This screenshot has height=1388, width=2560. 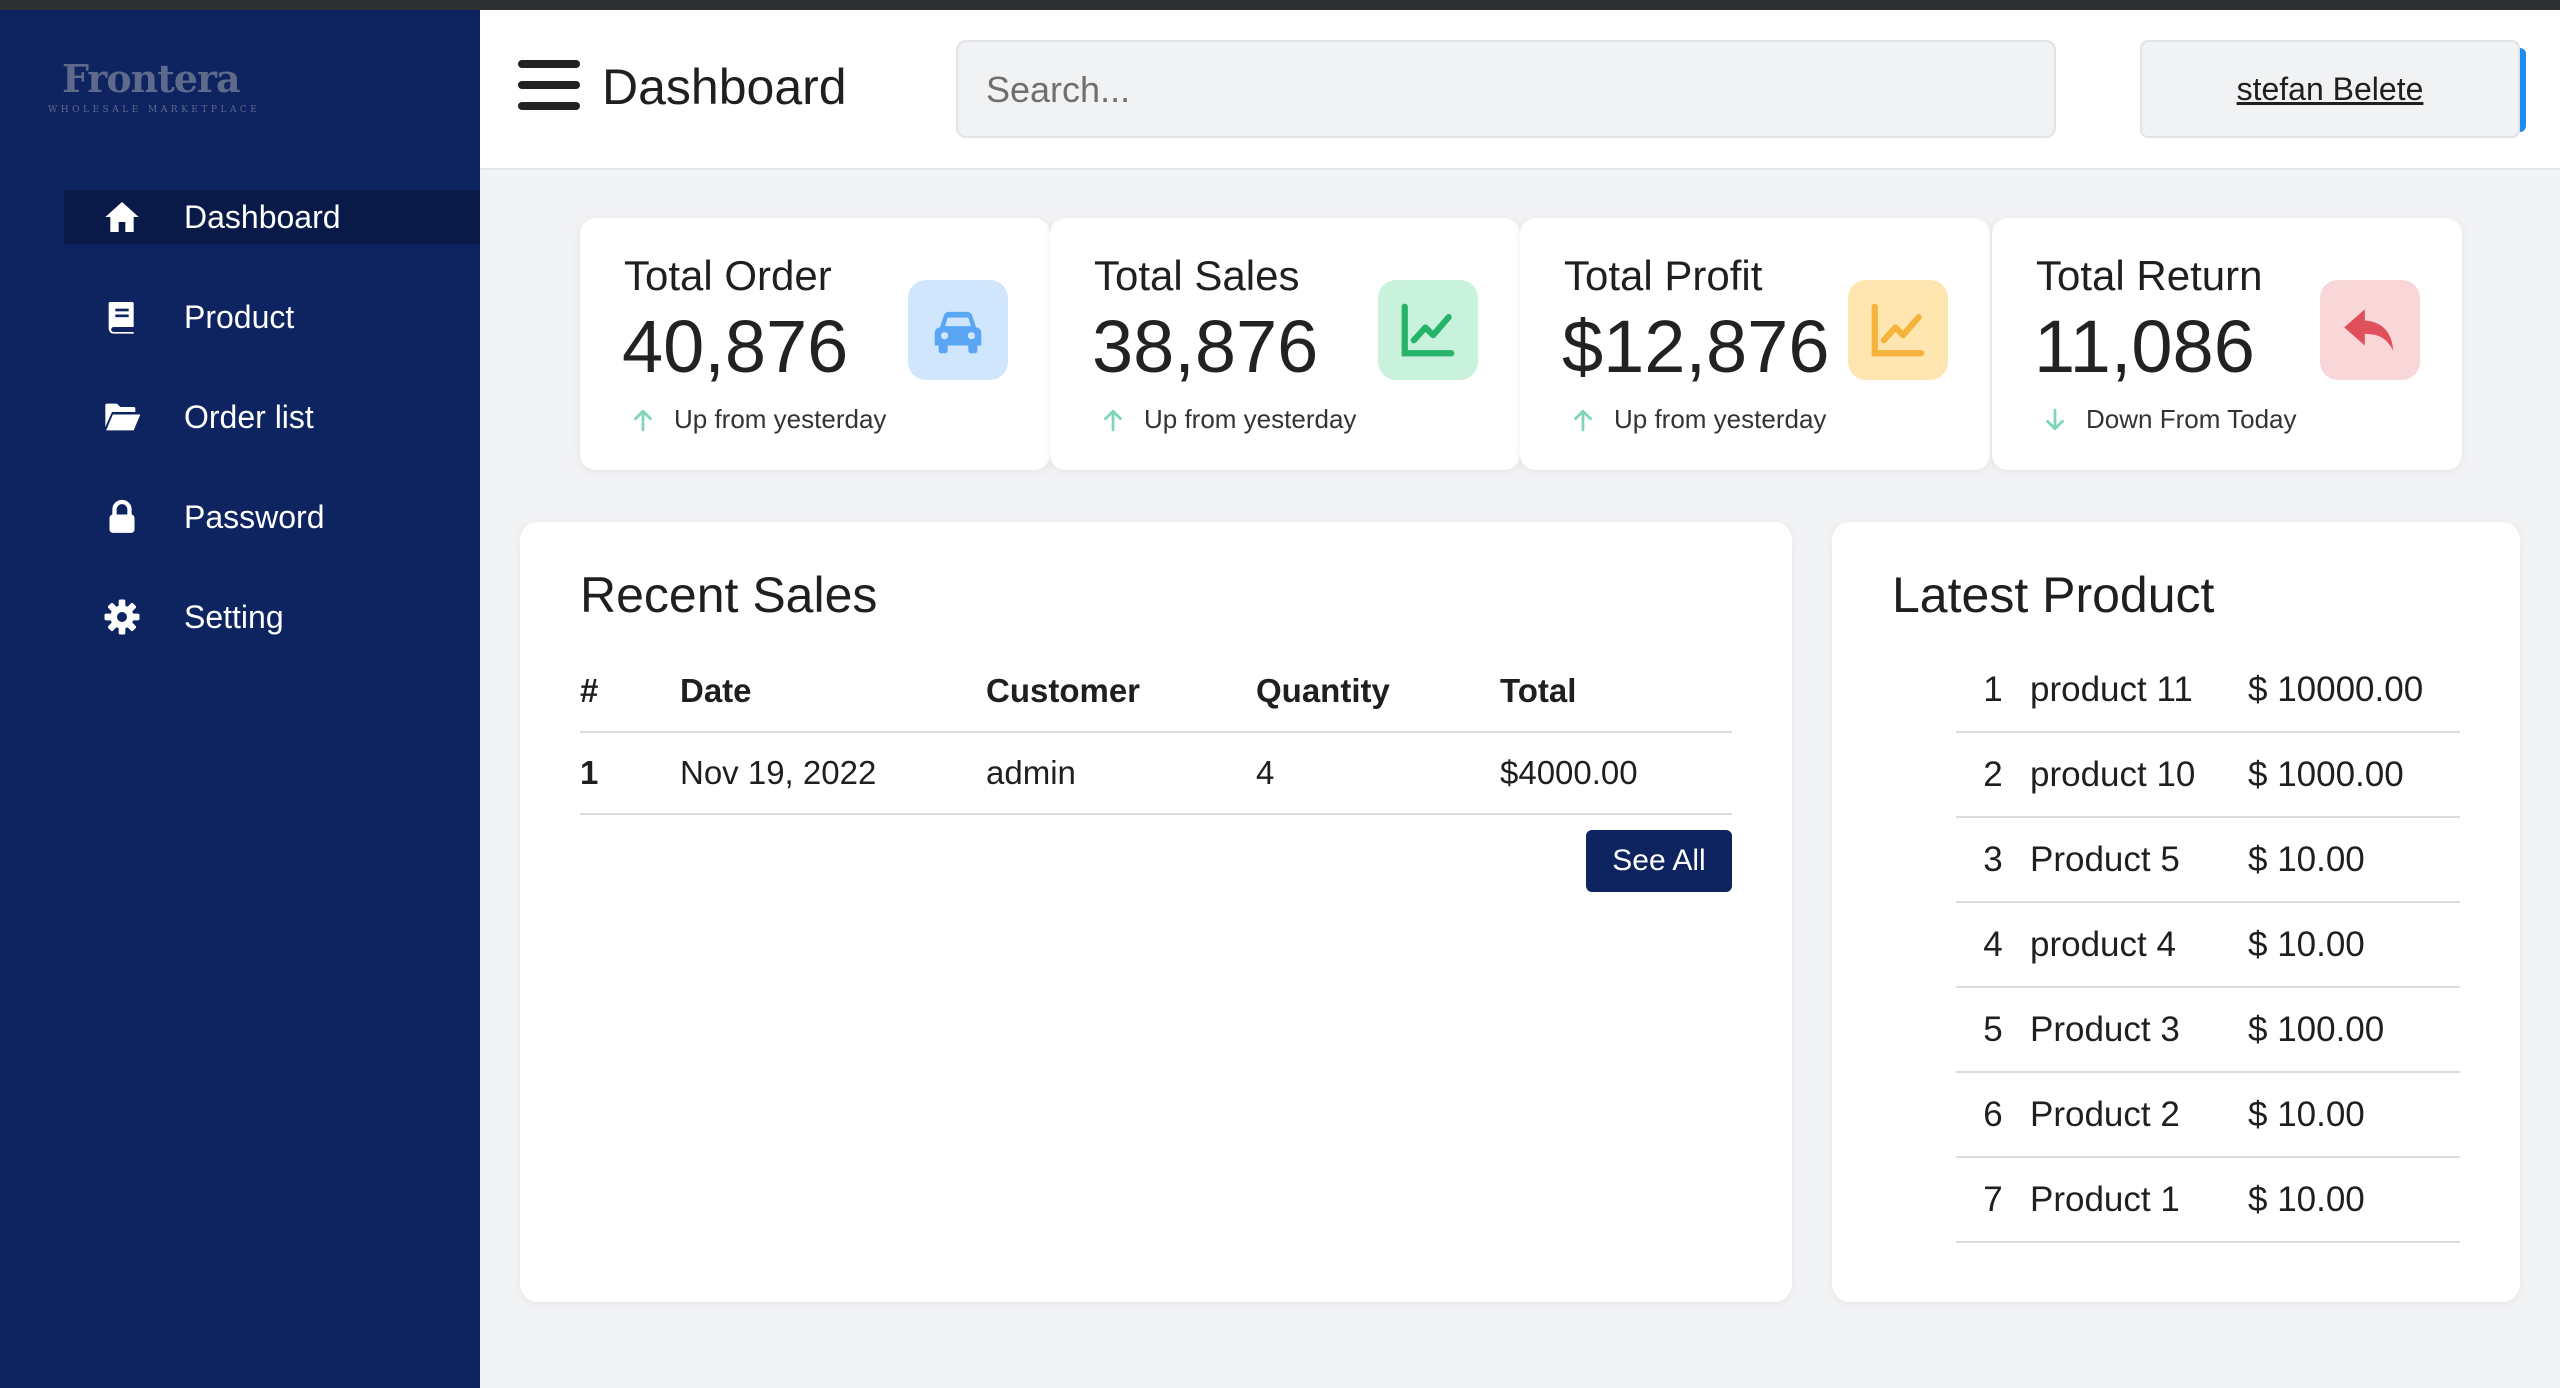 I want to click on folder-open-icon, so click(x=122, y=417).